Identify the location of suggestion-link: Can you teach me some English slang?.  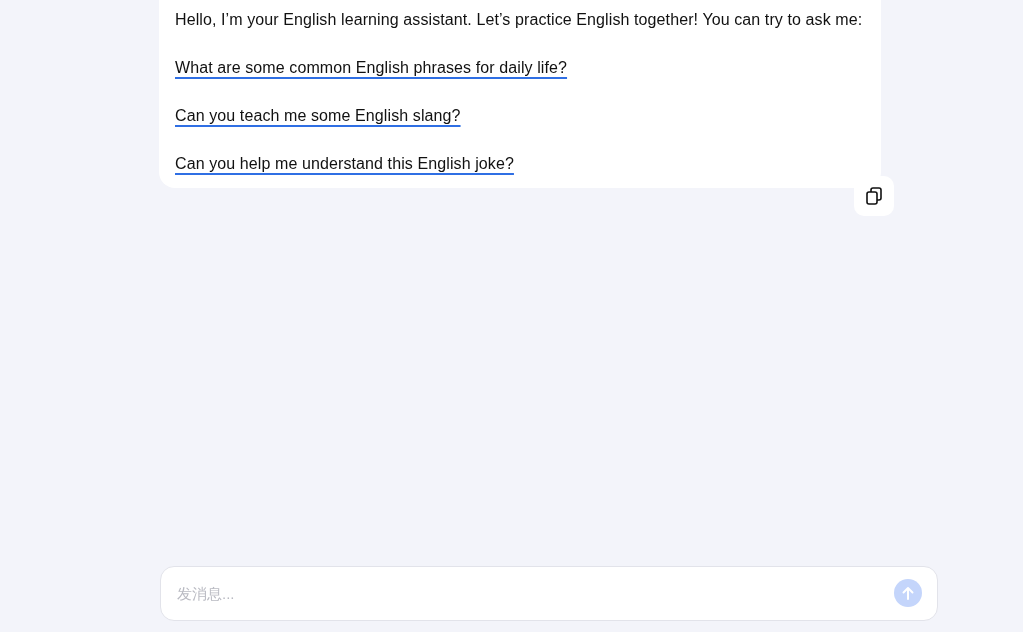
(318, 115).